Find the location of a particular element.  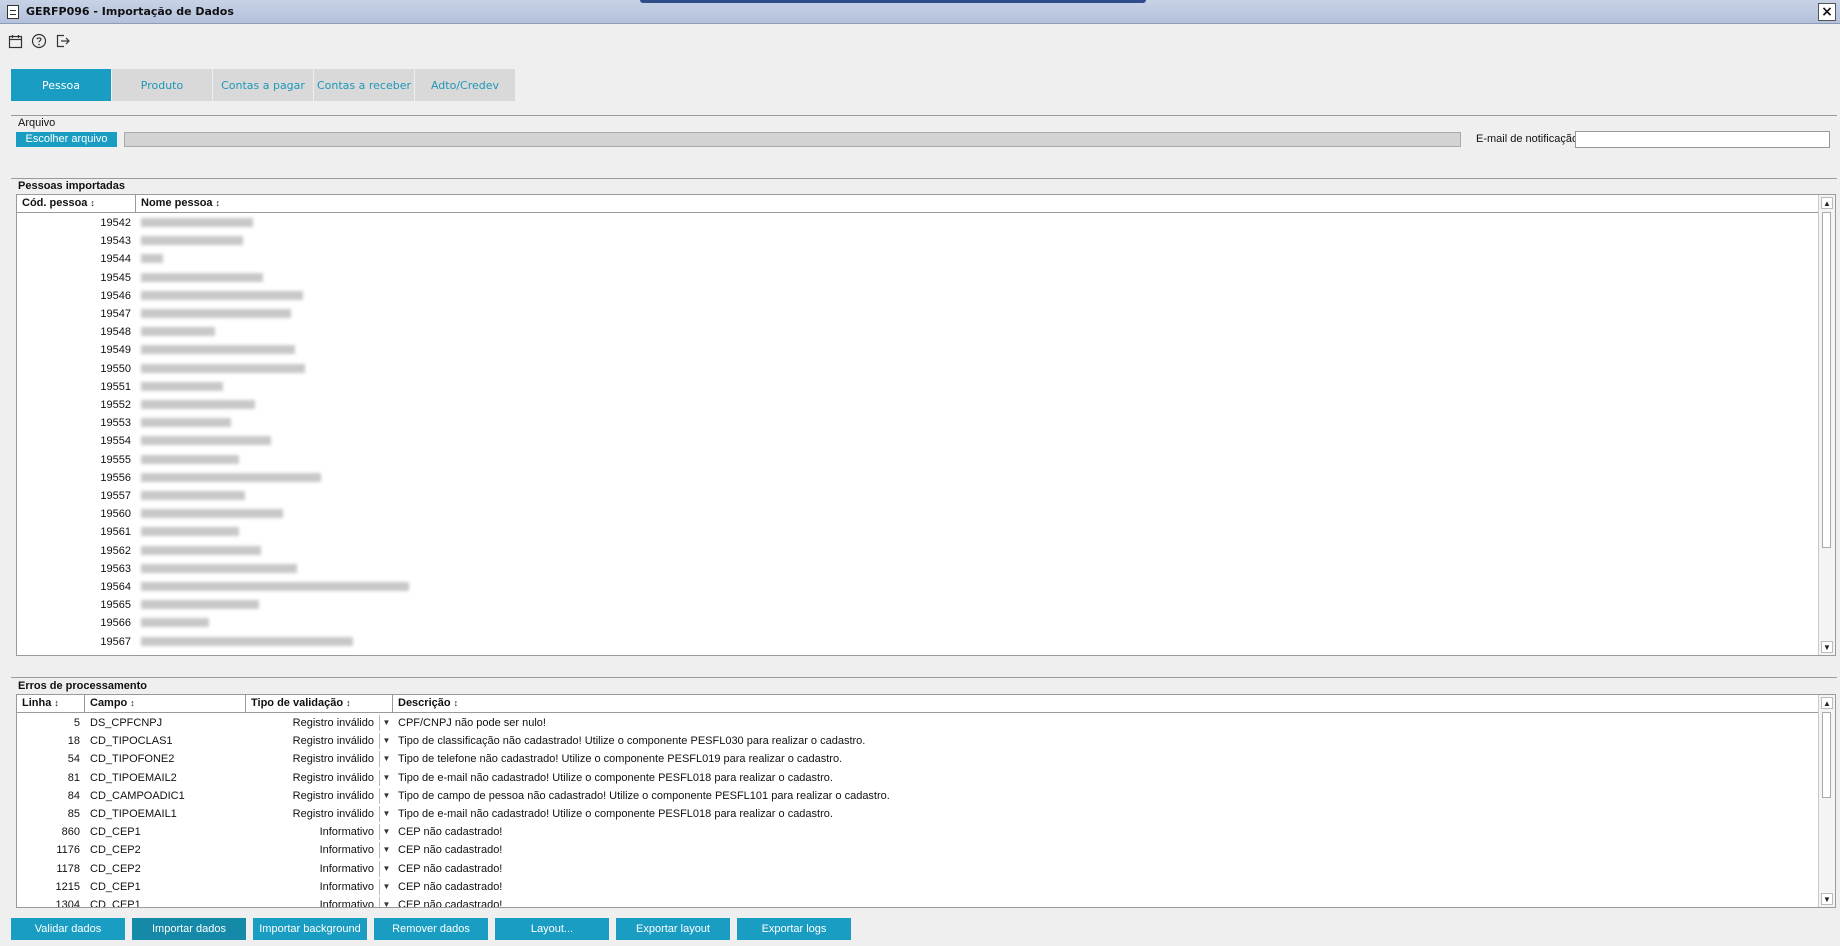

column-header-linha: Linha ↕ is located at coordinates (51, 703).